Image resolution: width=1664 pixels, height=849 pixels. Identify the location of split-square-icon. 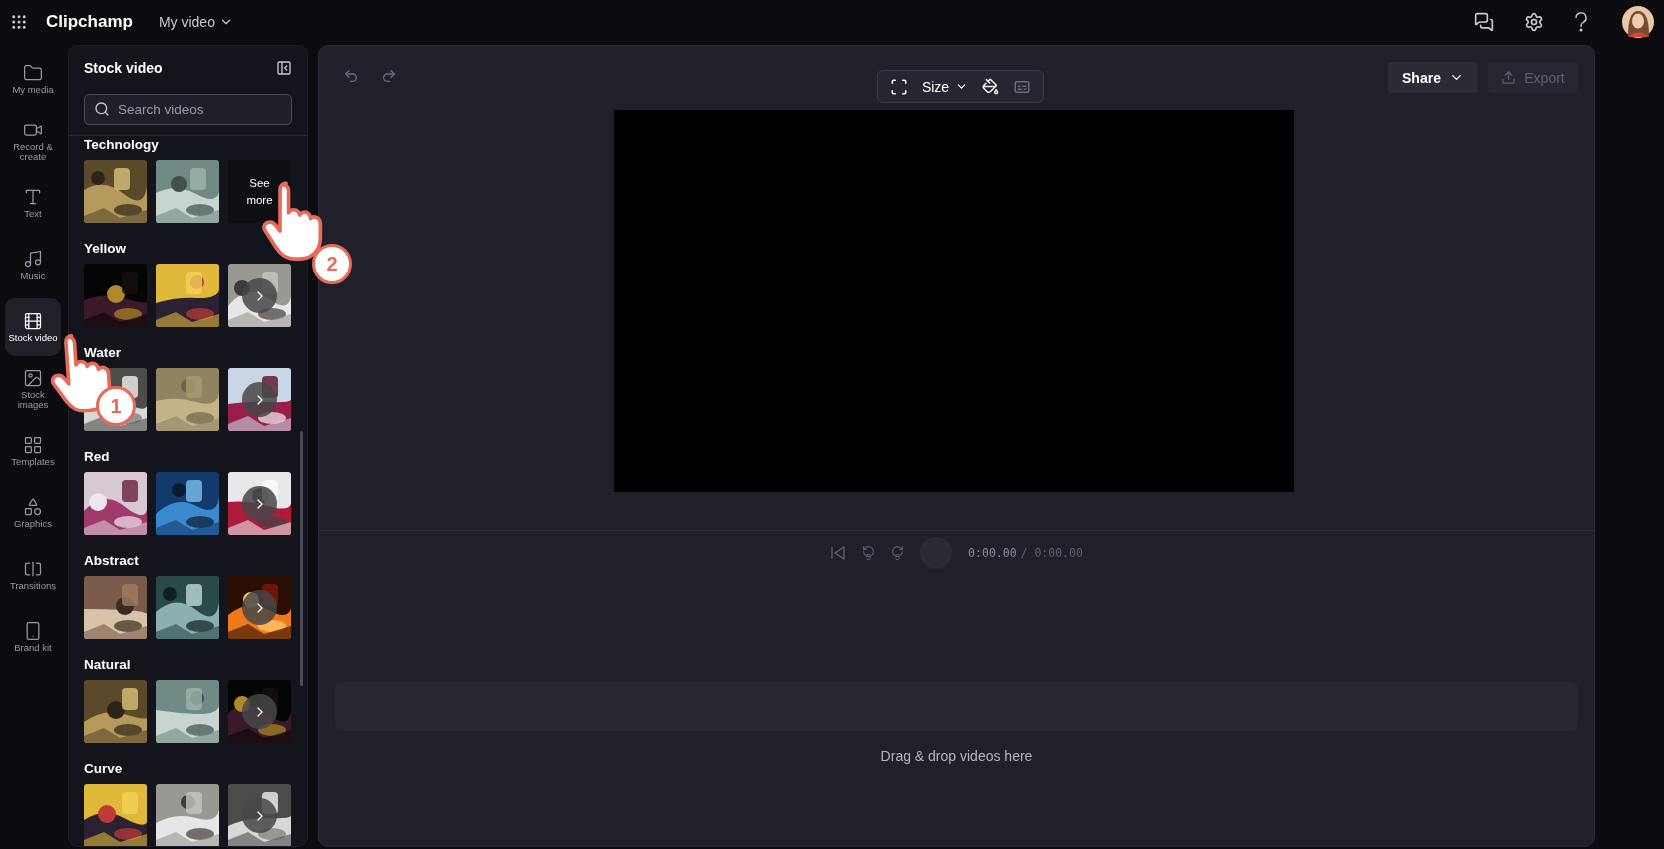
(33, 569).